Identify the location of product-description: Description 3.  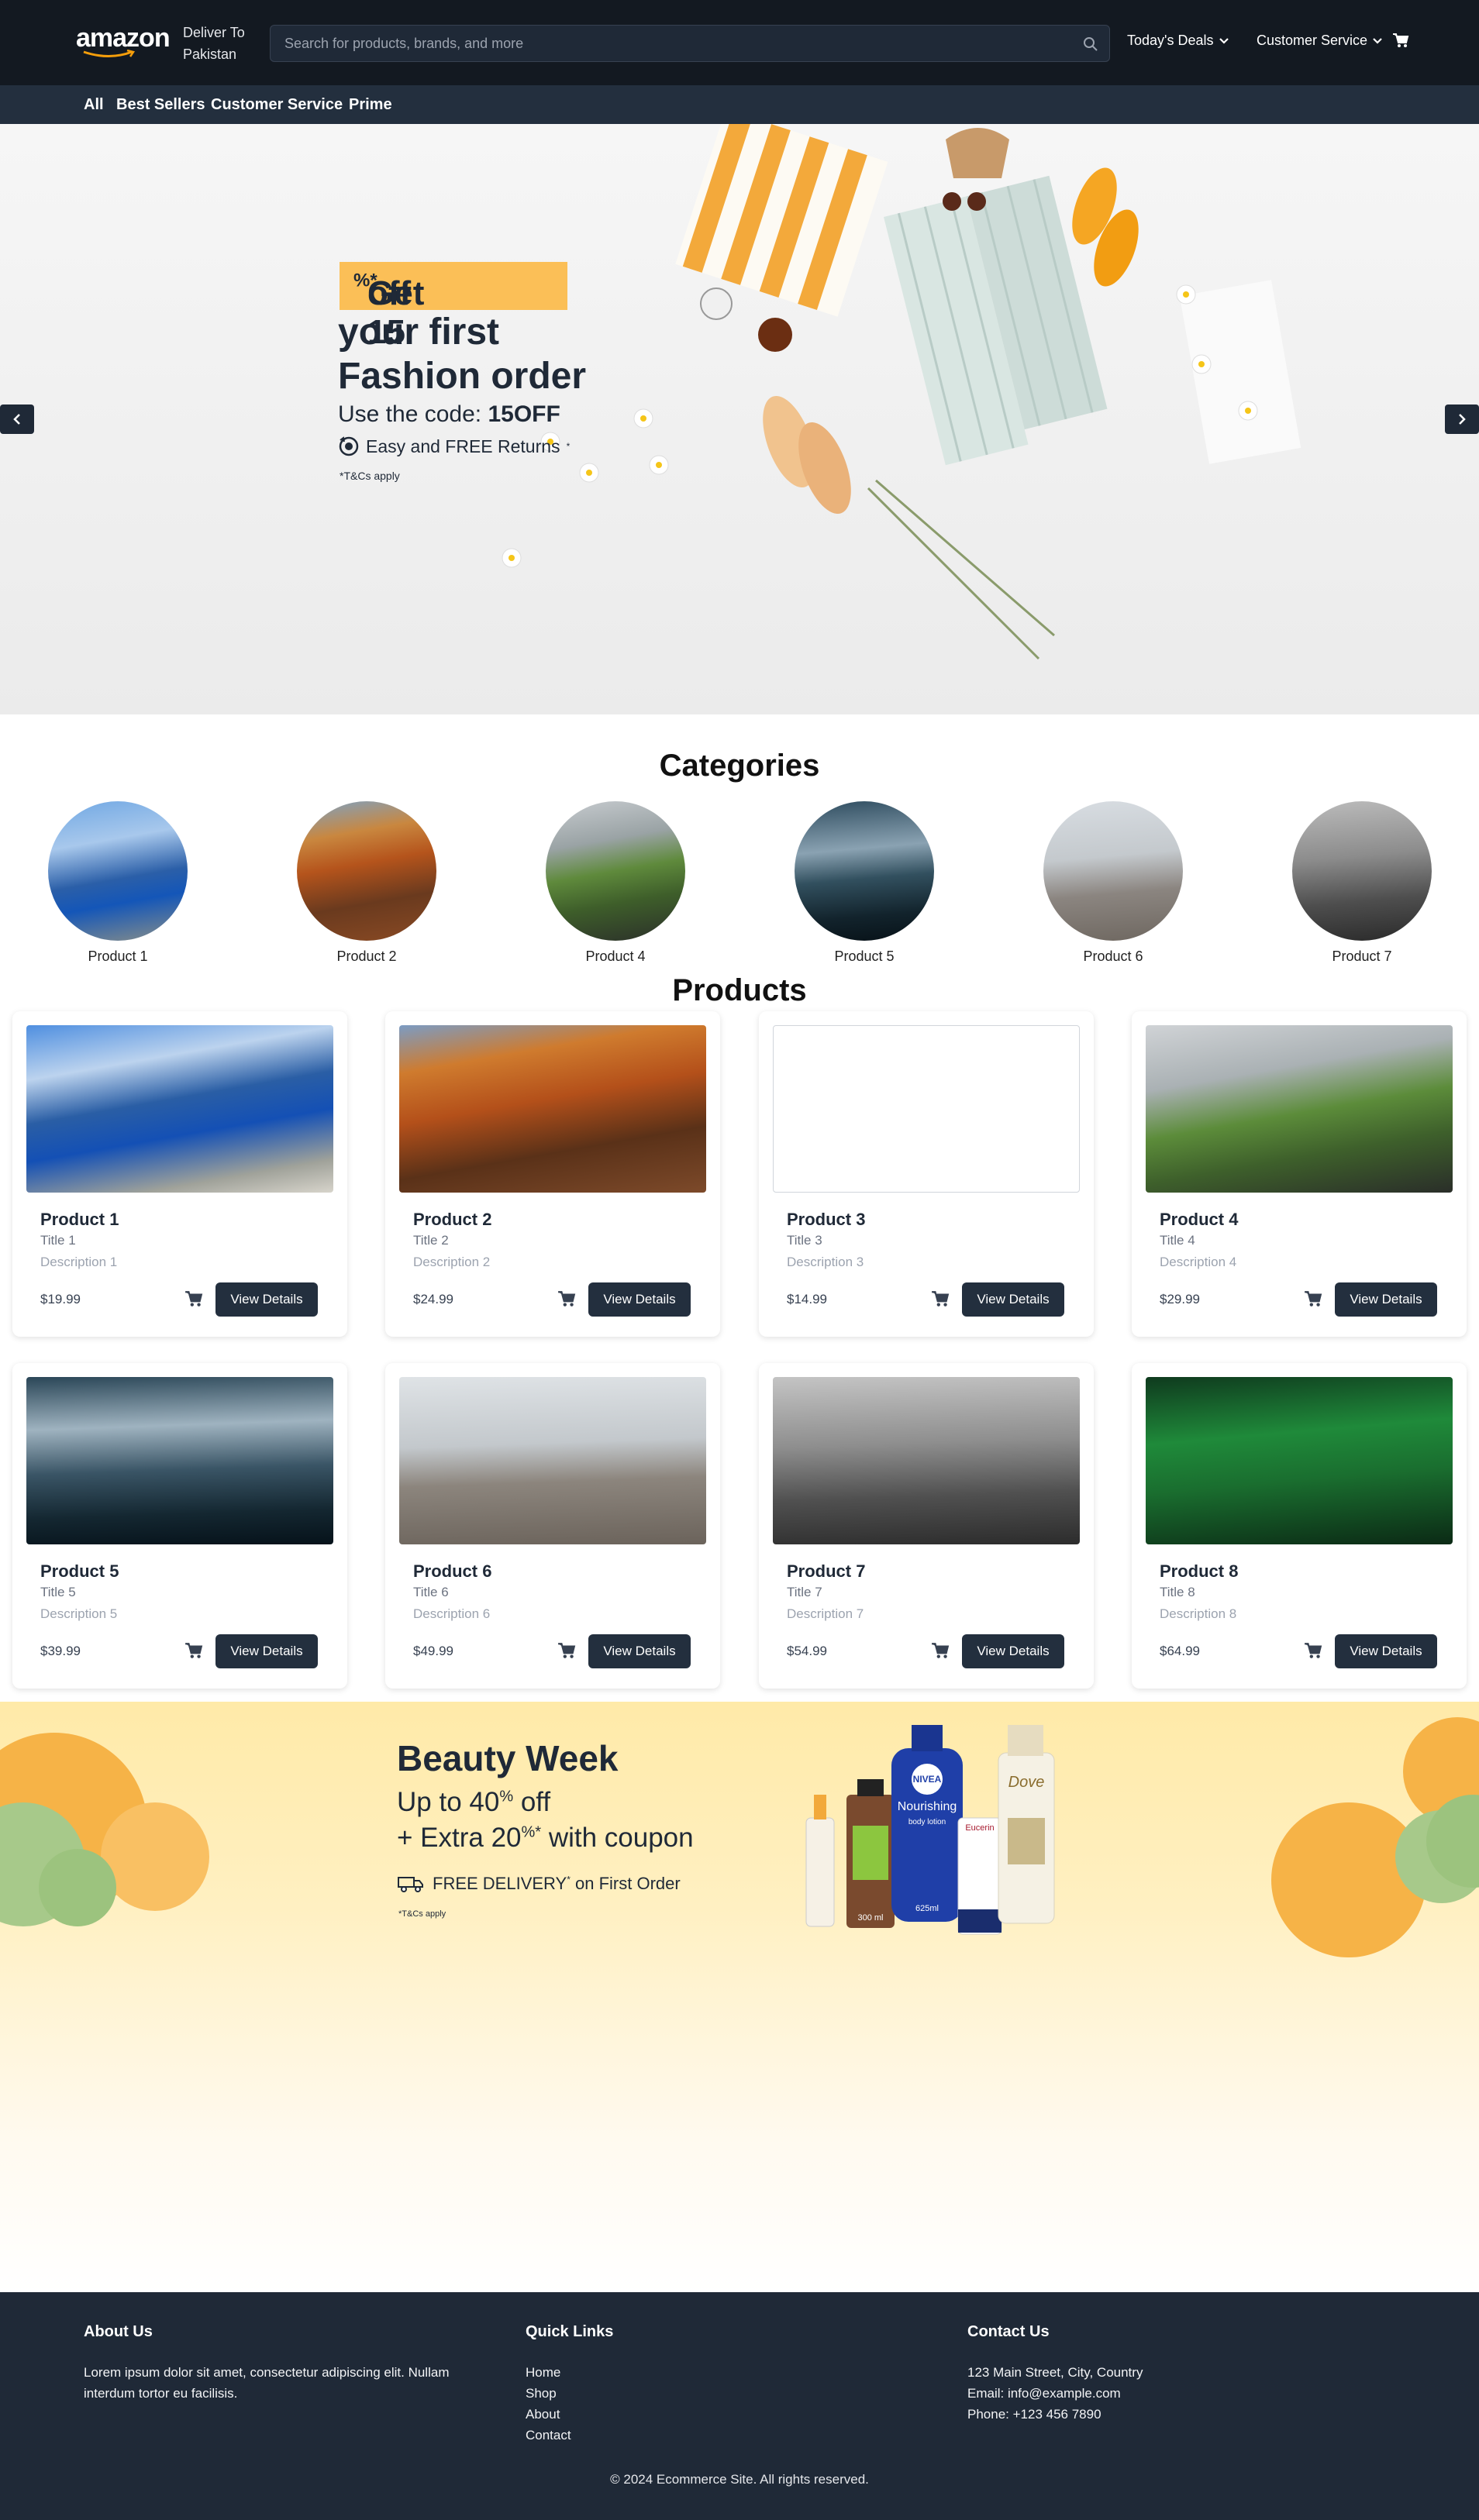
(825, 1262).